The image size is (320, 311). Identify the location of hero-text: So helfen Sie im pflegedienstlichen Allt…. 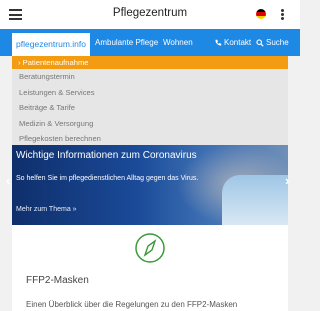
(107, 178).